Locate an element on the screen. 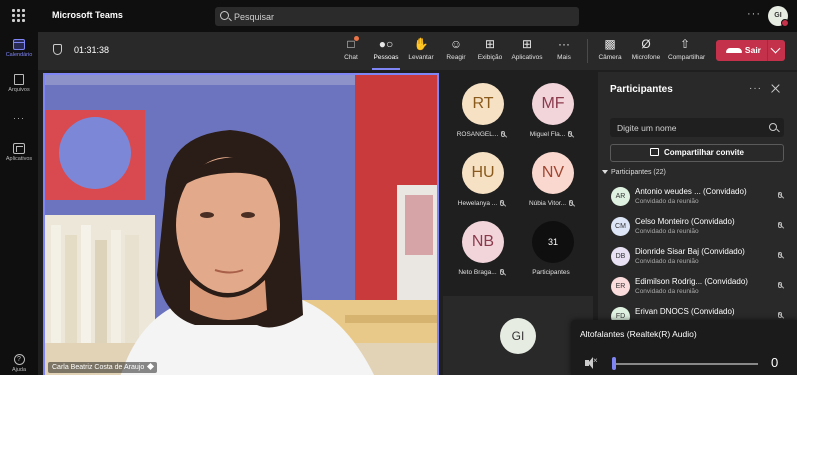 Image resolution: width=819 pixels, height=460 pixels. app-launcher-icon is located at coordinates (18, 15).